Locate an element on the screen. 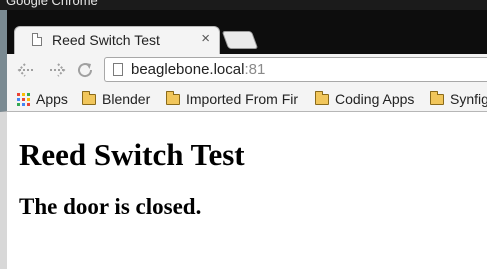 This screenshot has width=487, height=269. forward-arrow-icon is located at coordinates (57, 70).